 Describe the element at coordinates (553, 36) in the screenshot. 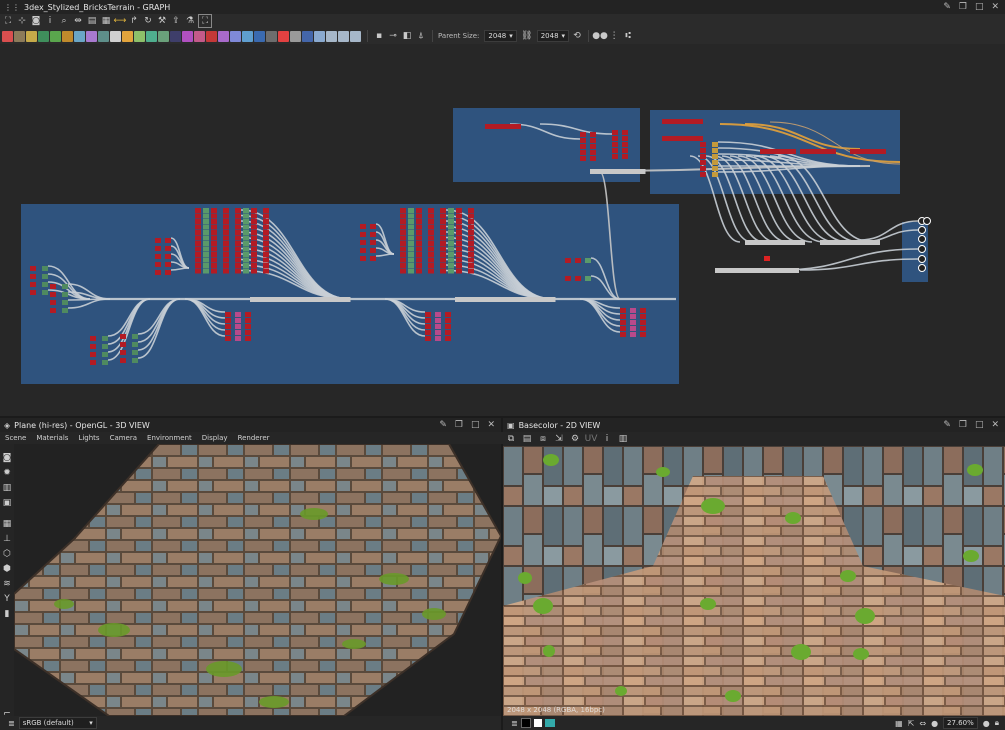

I see `output-size-select: 2048 ▾` at that location.